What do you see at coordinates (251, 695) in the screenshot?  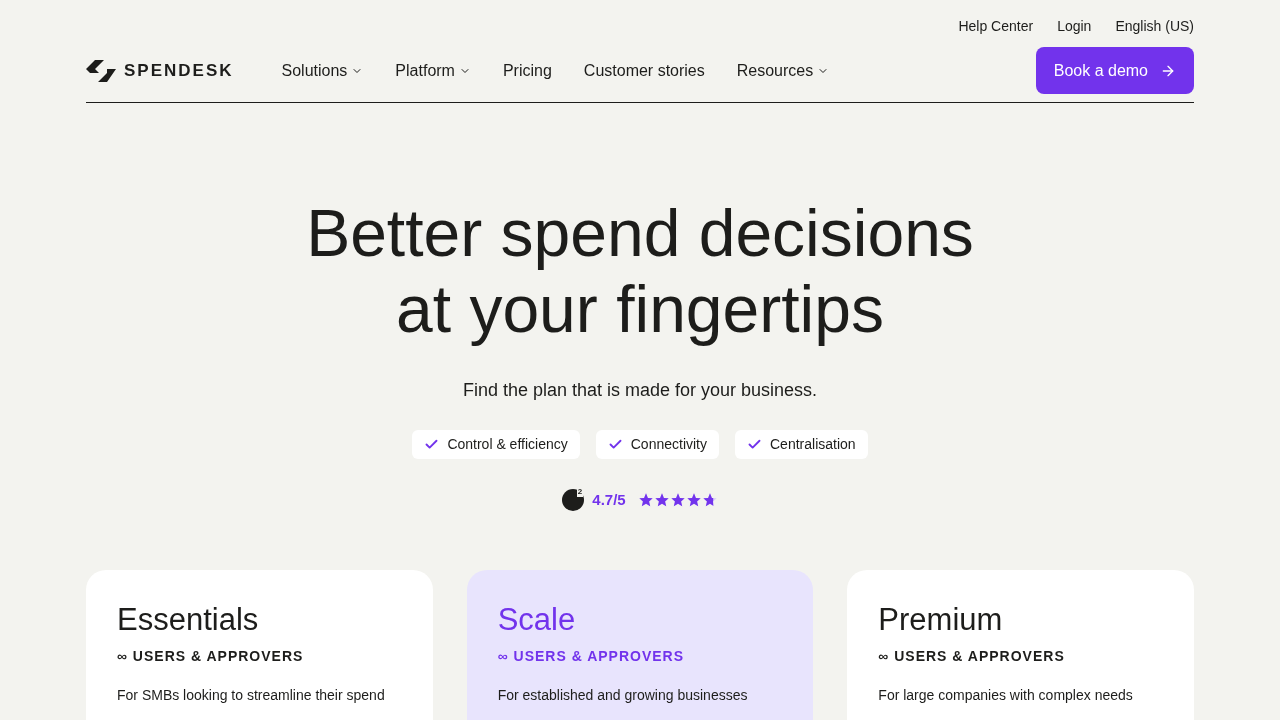 I see `plan-description: For SMBs looking to streamline their spend` at bounding box center [251, 695].